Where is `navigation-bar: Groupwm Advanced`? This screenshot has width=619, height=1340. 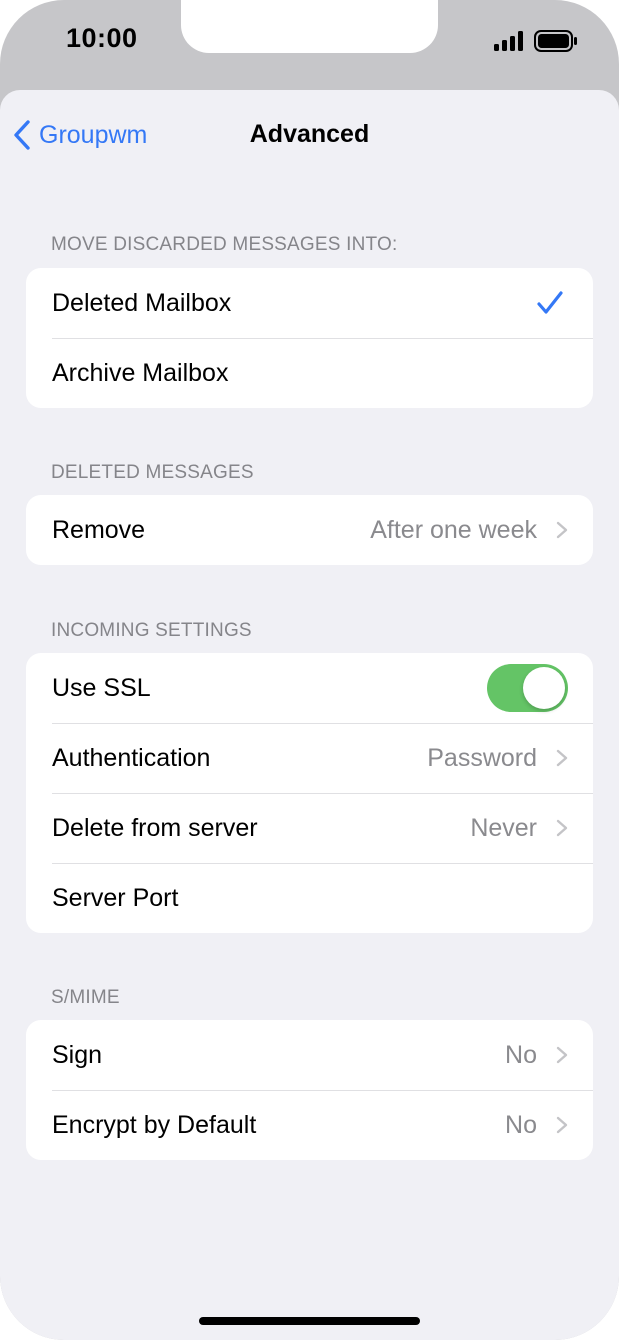 navigation-bar: Groupwm Advanced is located at coordinates (309, 136).